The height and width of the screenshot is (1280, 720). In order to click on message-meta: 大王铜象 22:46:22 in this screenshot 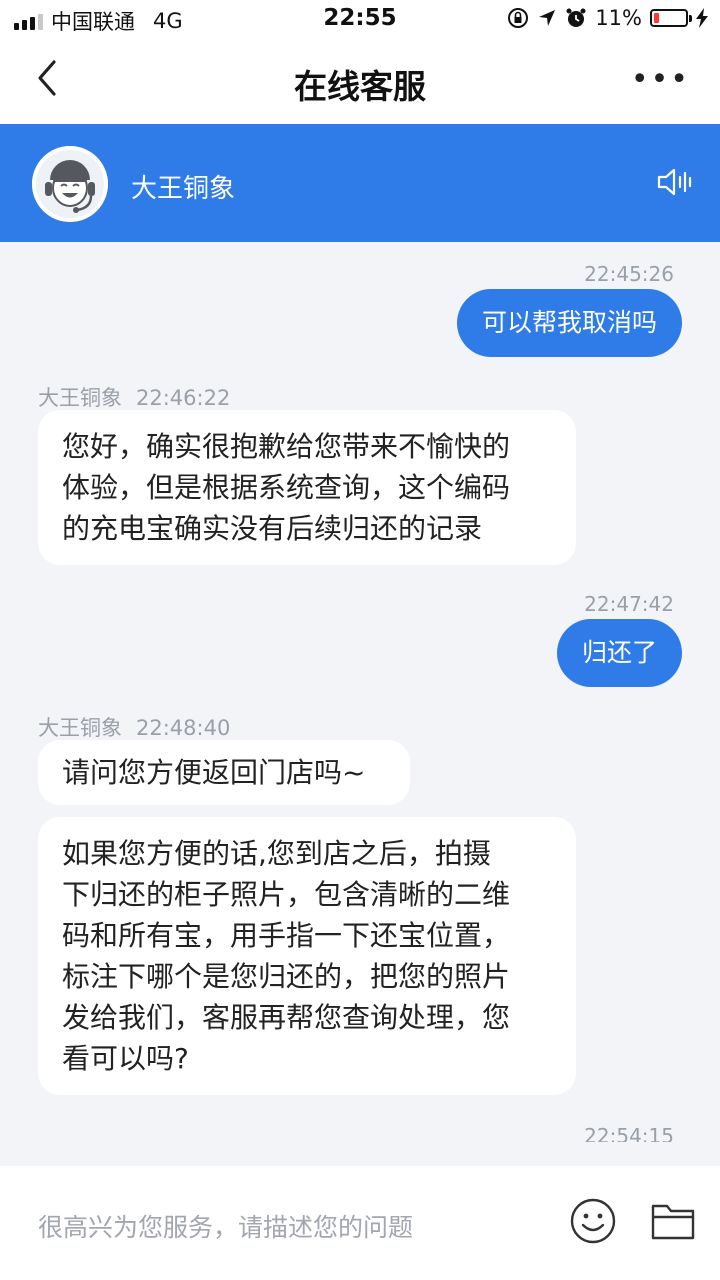, I will do `click(134, 397)`.